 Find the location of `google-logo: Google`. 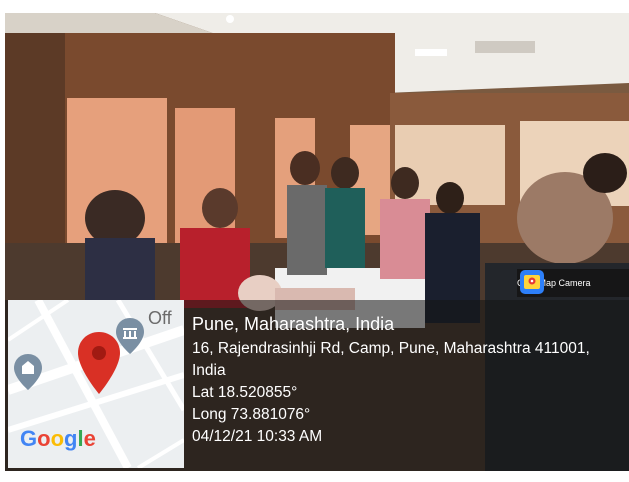

google-logo: Google is located at coordinates (58, 439).